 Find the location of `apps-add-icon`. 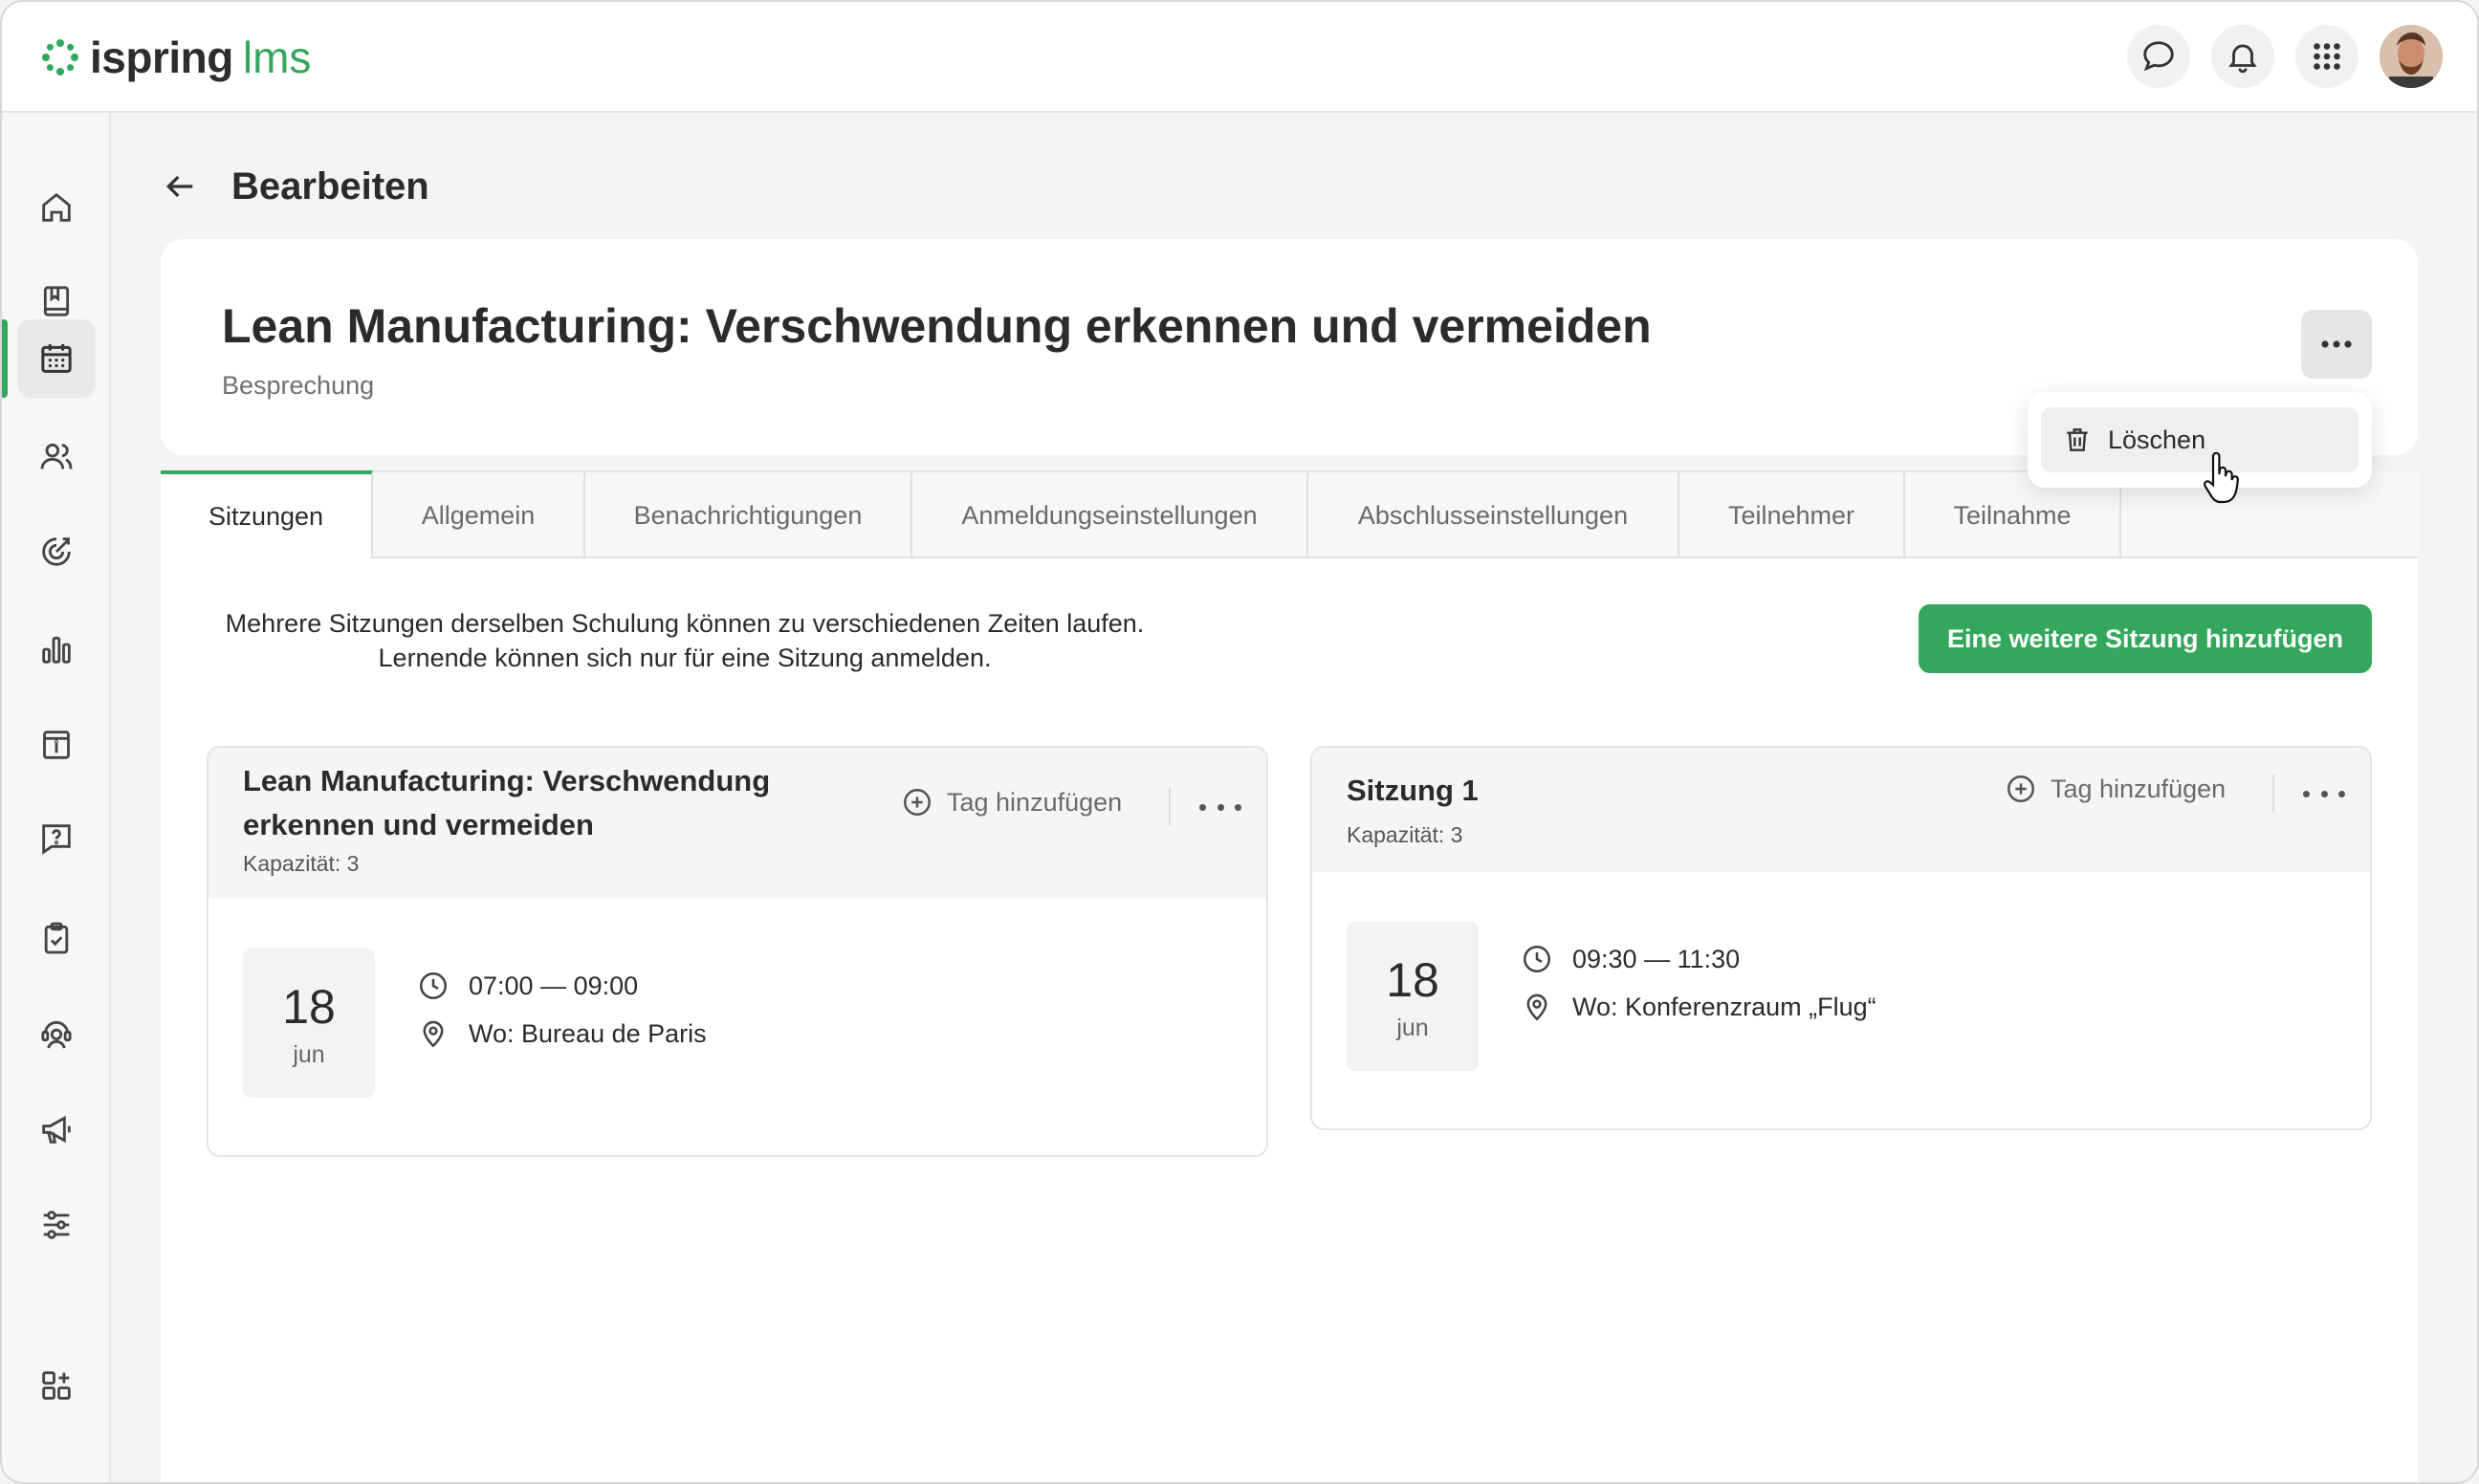

apps-add-icon is located at coordinates (56, 1385).